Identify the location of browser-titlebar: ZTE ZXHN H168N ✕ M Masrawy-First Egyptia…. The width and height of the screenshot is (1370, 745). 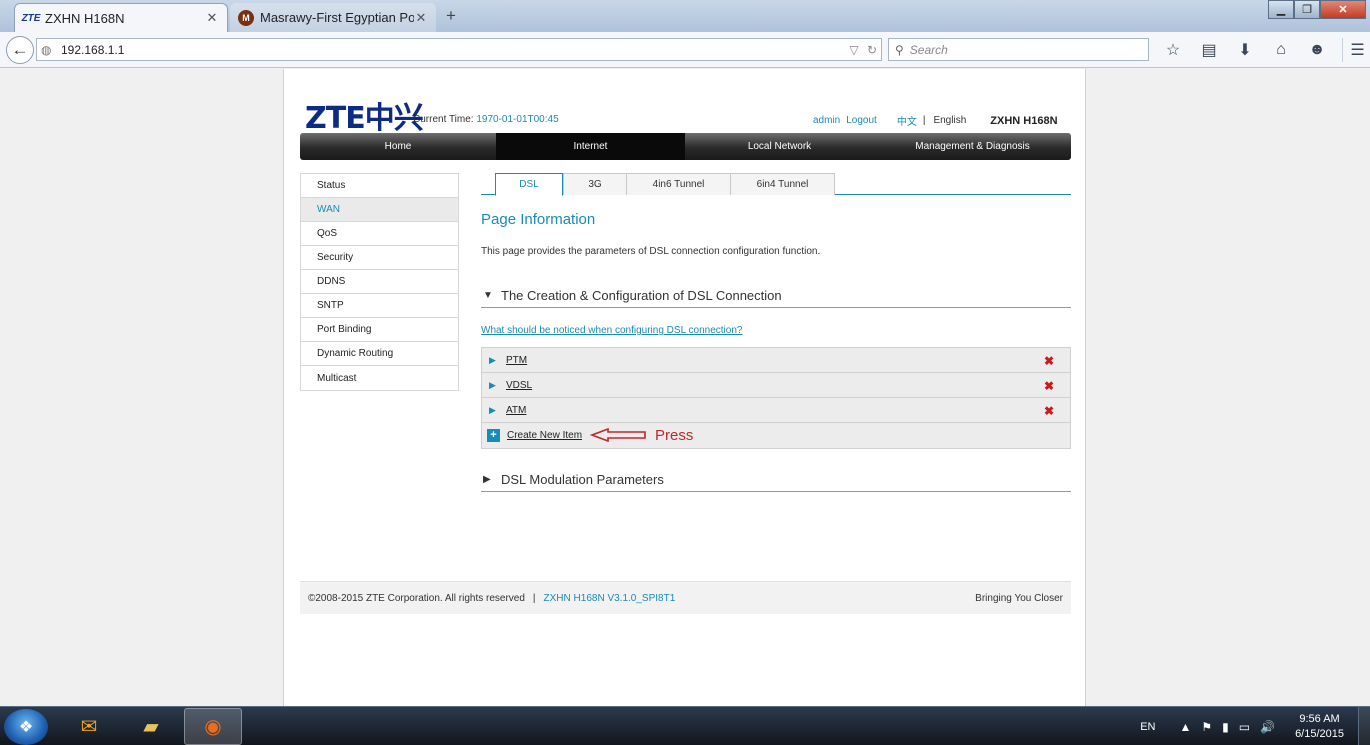
(685, 16).